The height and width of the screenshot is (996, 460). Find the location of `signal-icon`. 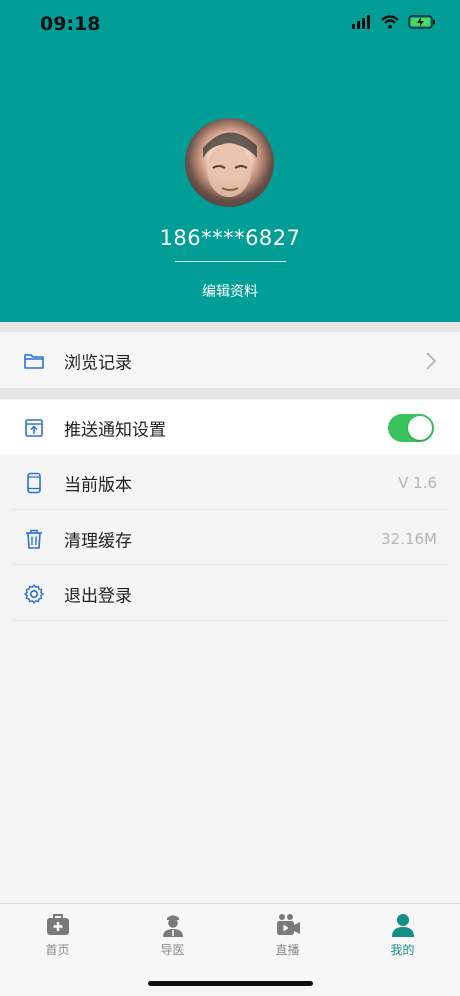

signal-icon is located at coordinates (361, 22).